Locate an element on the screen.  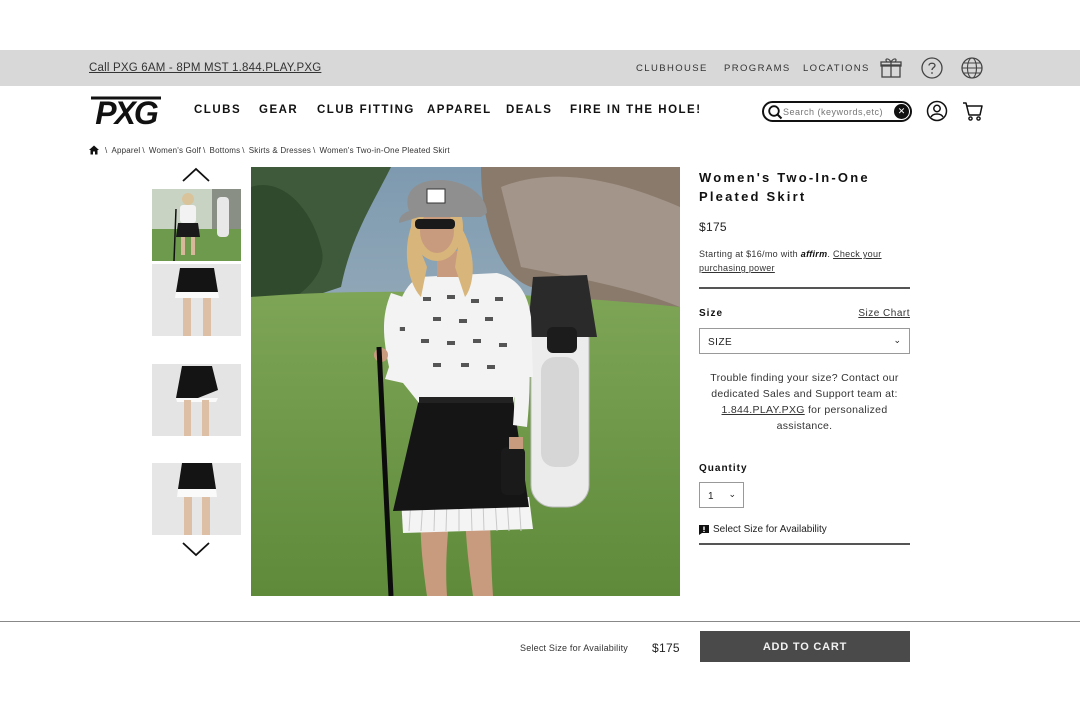
sticky-availability-text: Select Size for Availability is located at coordinates (574, 648).